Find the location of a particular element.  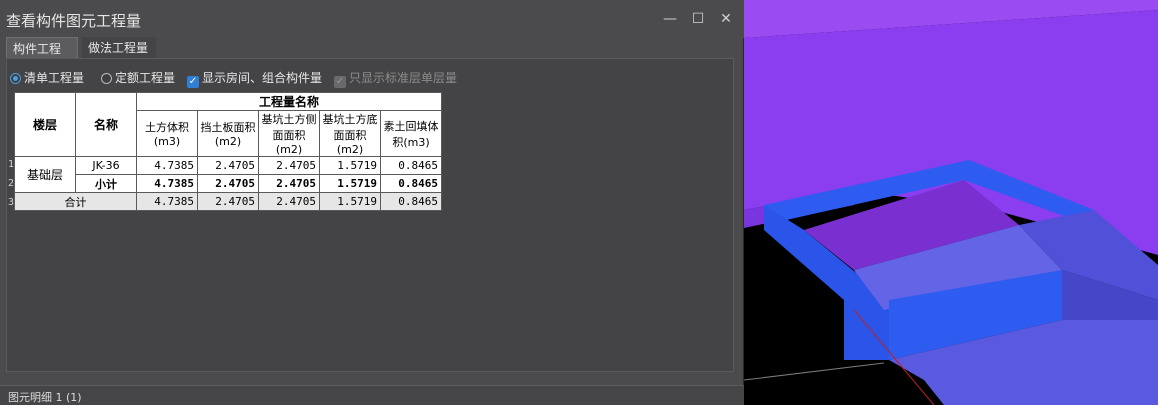

checkbox-show-rooms: ✓ 显示房间、组合构件量 is located at coordinates (254, 78).